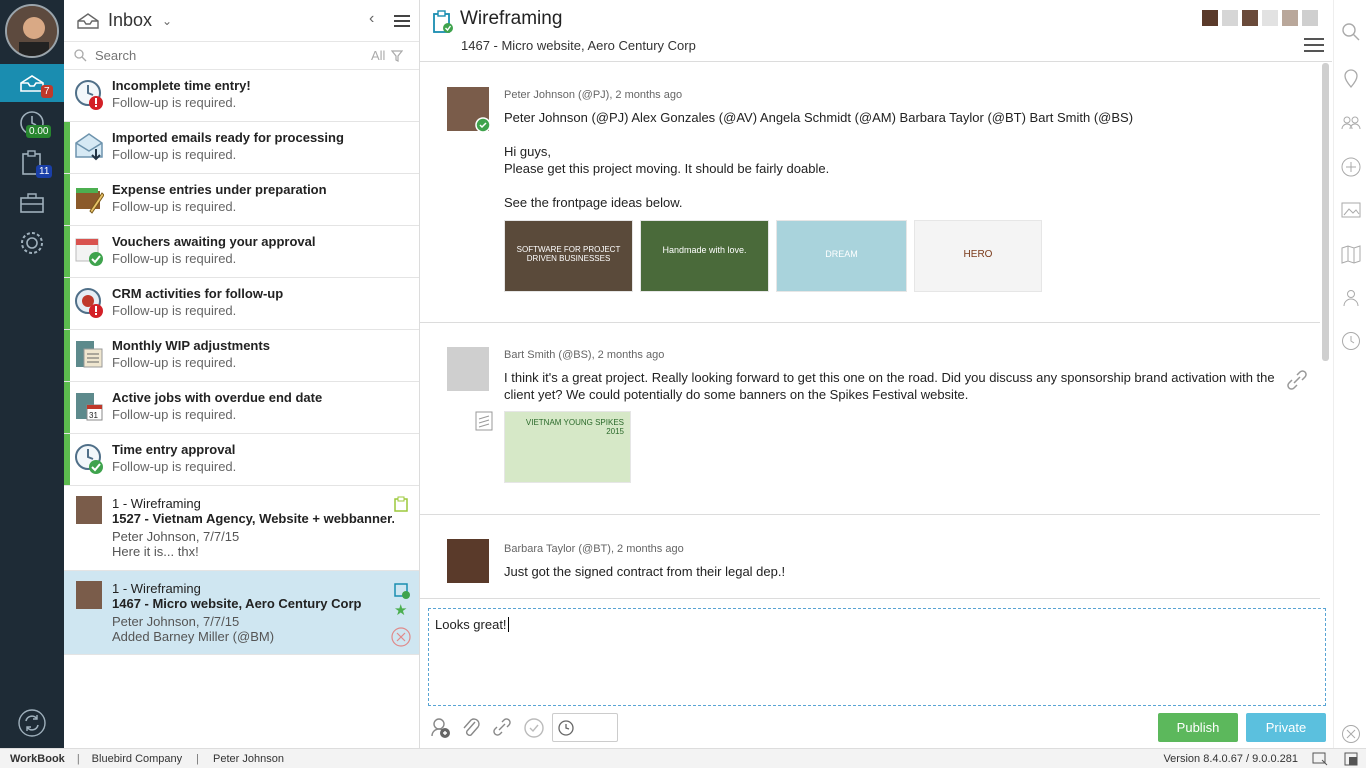 The width and height of the screenshot is (1366, 768). What do you see at coordinates (90, 201) in the screenshot?
I see `wallet-pen-icon` at bounding box center [90, 201].